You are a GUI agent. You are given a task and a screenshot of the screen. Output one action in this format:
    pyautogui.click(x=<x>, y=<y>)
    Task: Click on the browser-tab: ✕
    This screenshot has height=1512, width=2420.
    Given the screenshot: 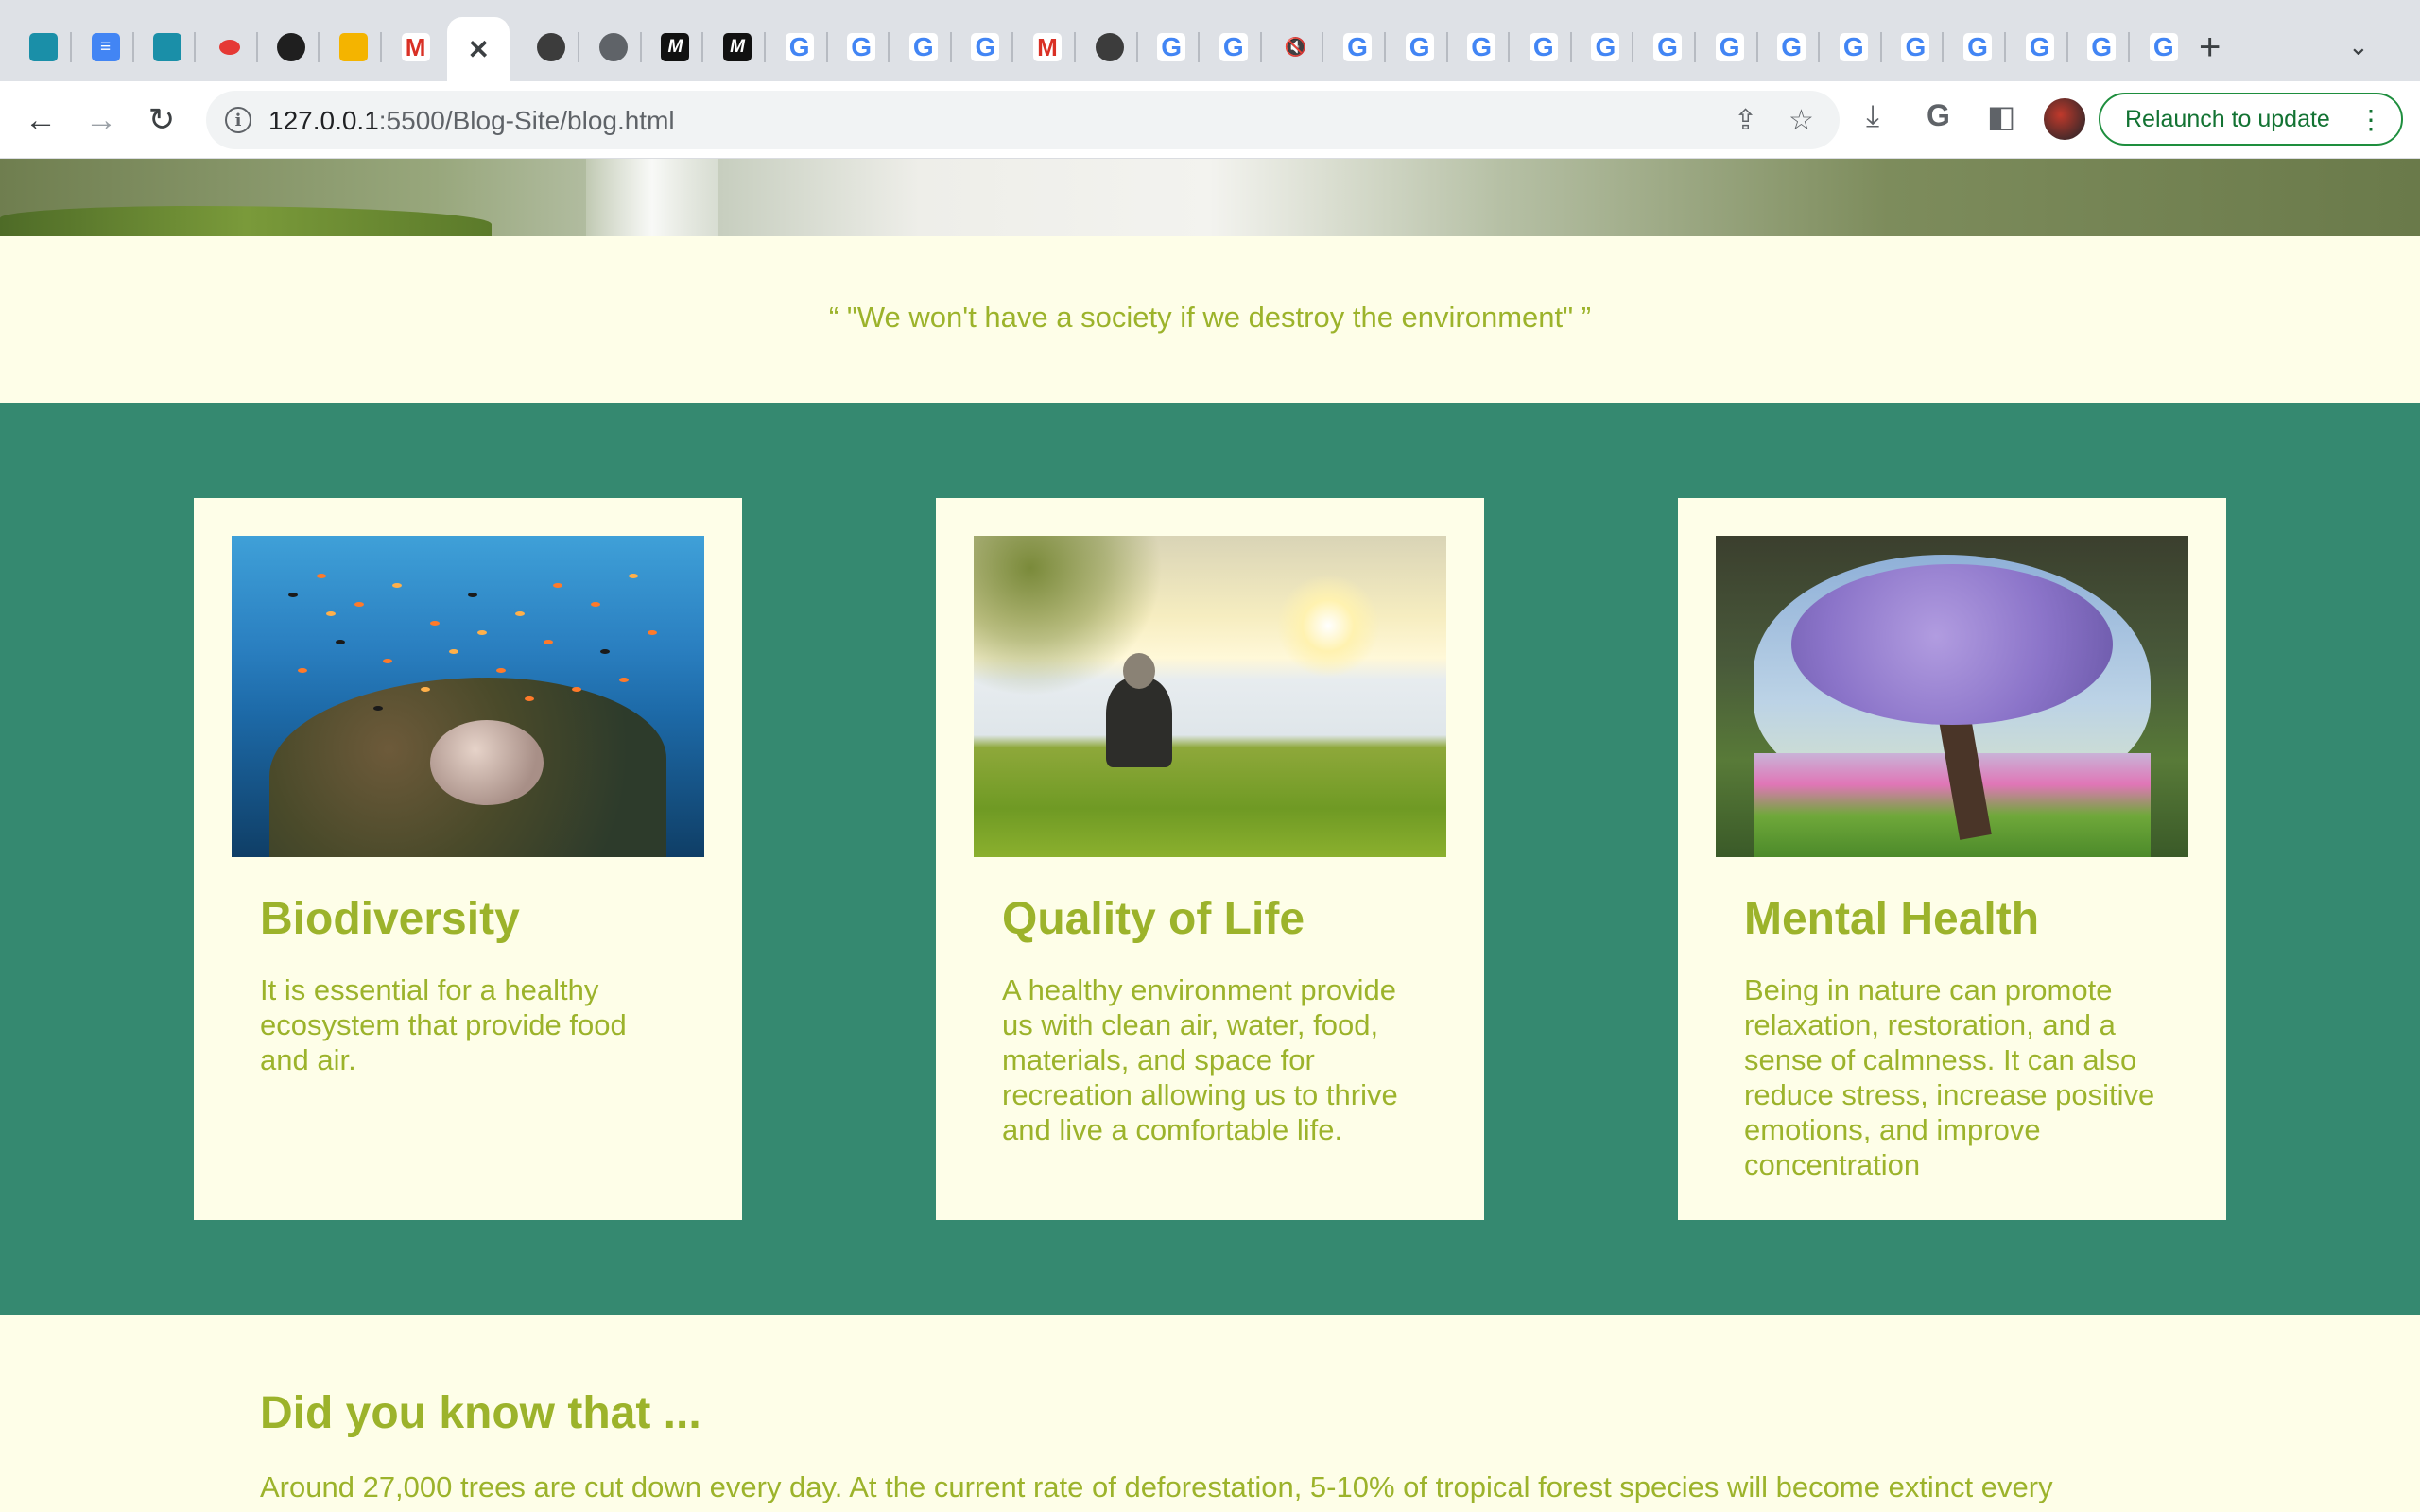 What is the action you would take?
    pyautogui.click(x=478, y=49)
    